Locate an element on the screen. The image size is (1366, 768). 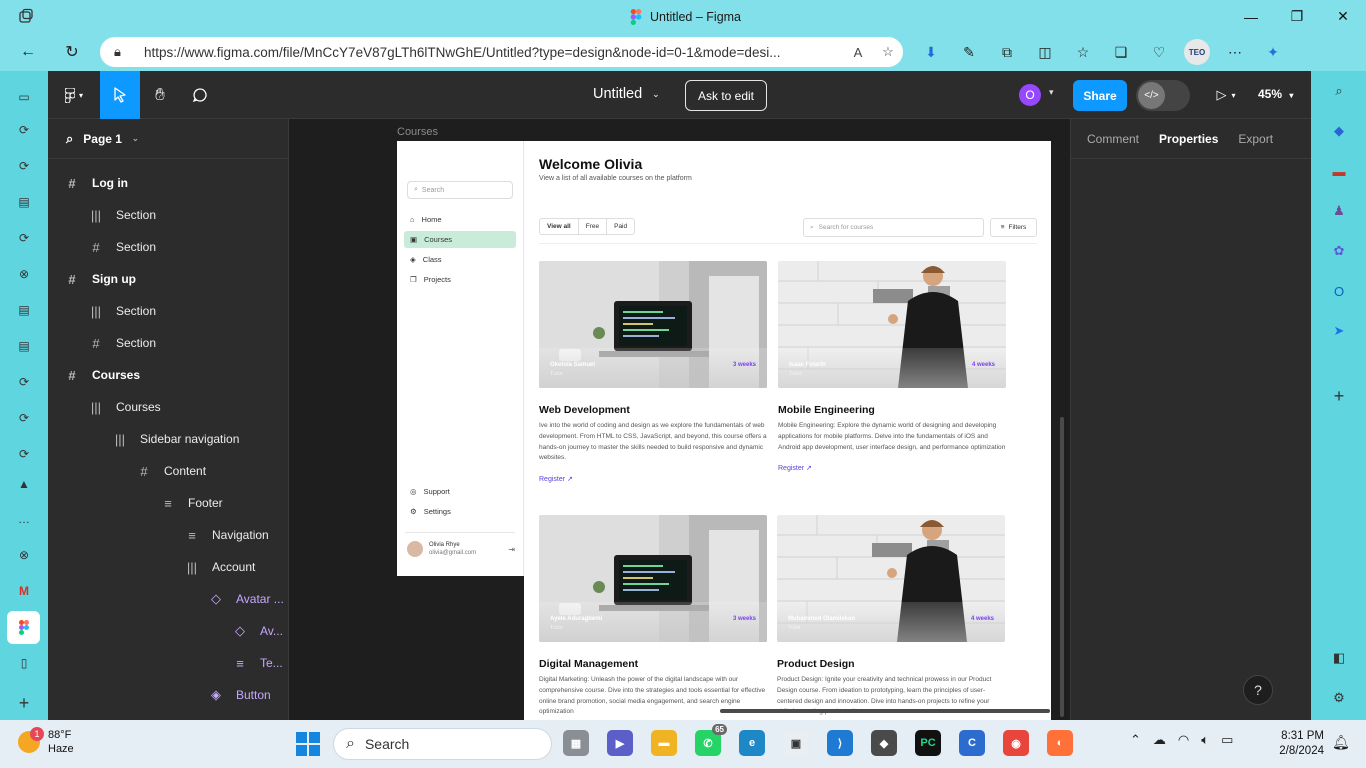
nav-item-class: ◈ Class is located at coordinates (460, 259).